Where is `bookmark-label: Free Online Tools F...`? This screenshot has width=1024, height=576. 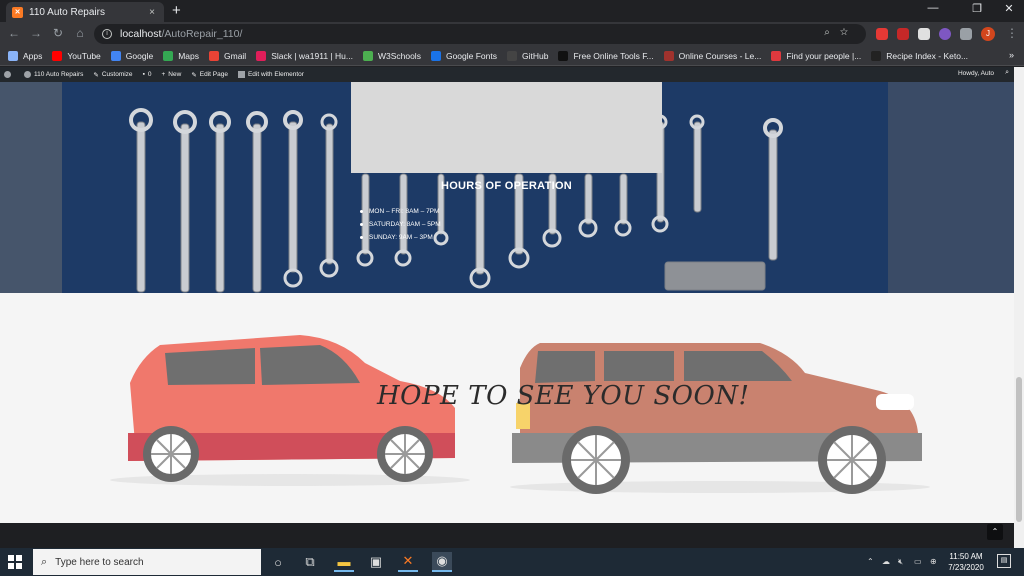 bookmark-label: Free Online Tools F... is located at coordinates (613, 55).